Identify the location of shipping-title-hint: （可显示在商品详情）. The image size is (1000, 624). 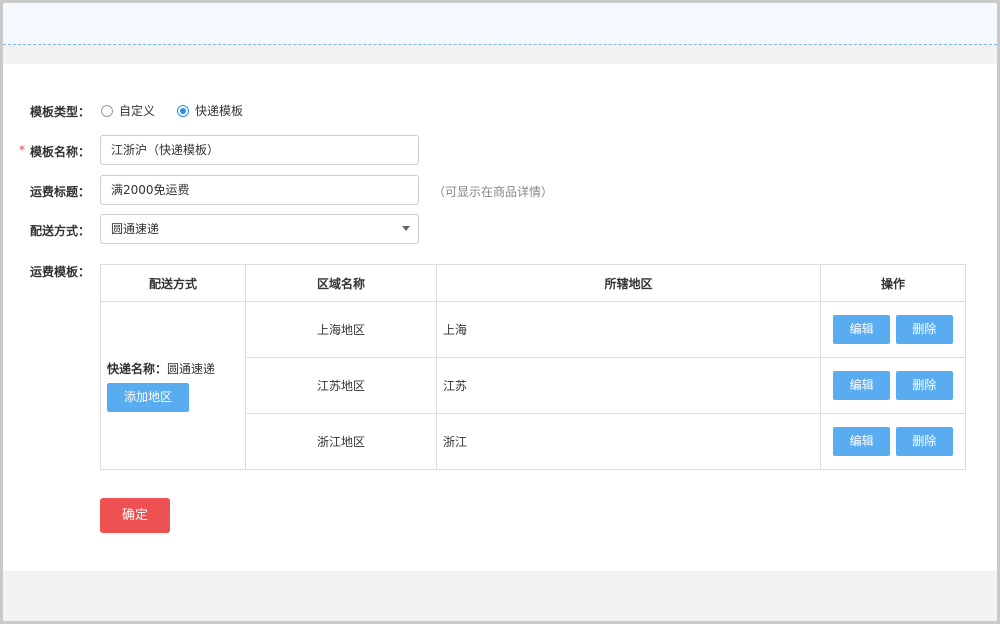
(493, 192).